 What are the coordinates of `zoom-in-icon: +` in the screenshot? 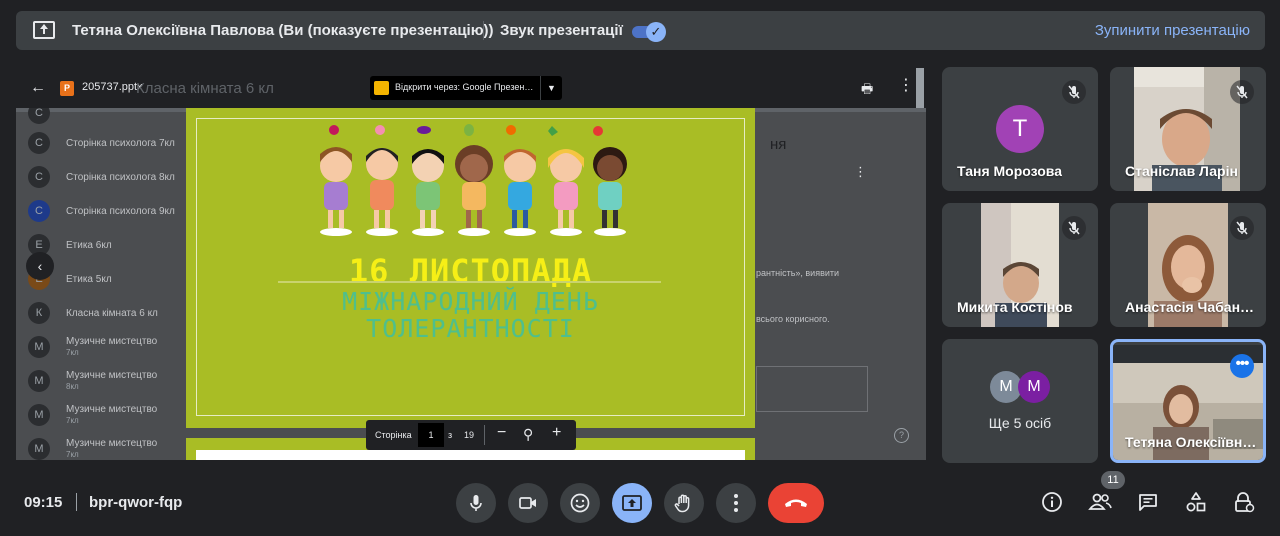 It's located at (556, 433).